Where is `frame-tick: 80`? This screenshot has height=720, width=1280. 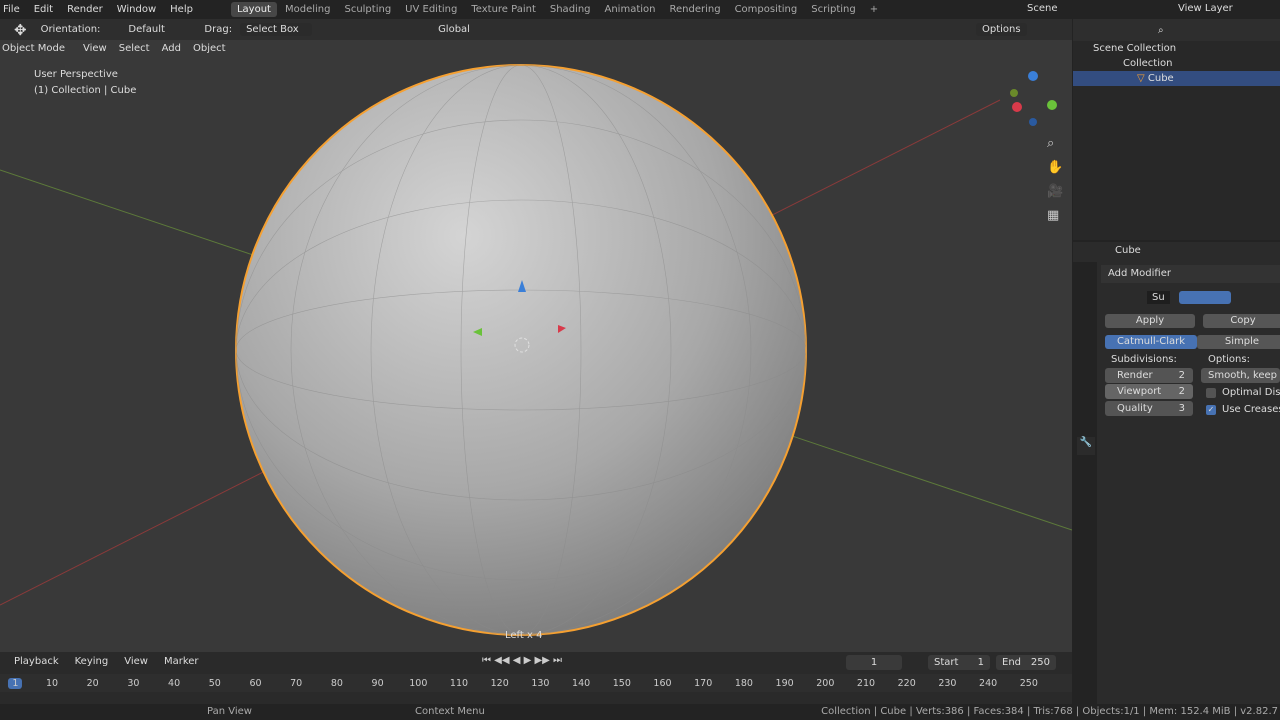
frame-tick: 80 is located at coordinates (336, 683).